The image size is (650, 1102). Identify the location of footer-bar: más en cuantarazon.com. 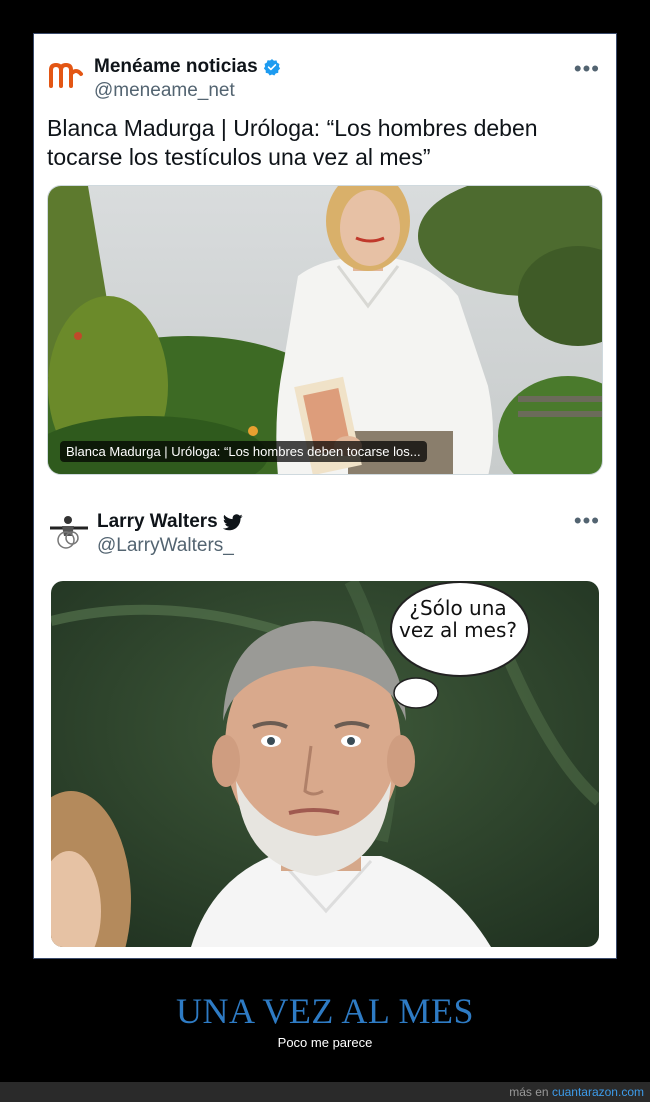
(325, 1092).